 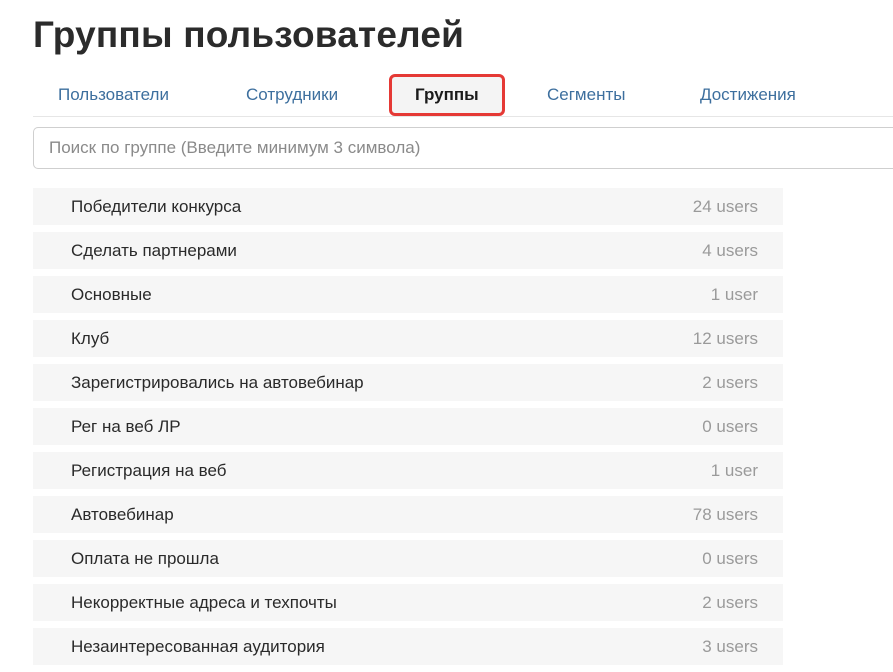 What do you see at coordinates (149, 470) in the screenshot?
I see `group-name: Регистрация на веб` at bounding box center [149, 470].